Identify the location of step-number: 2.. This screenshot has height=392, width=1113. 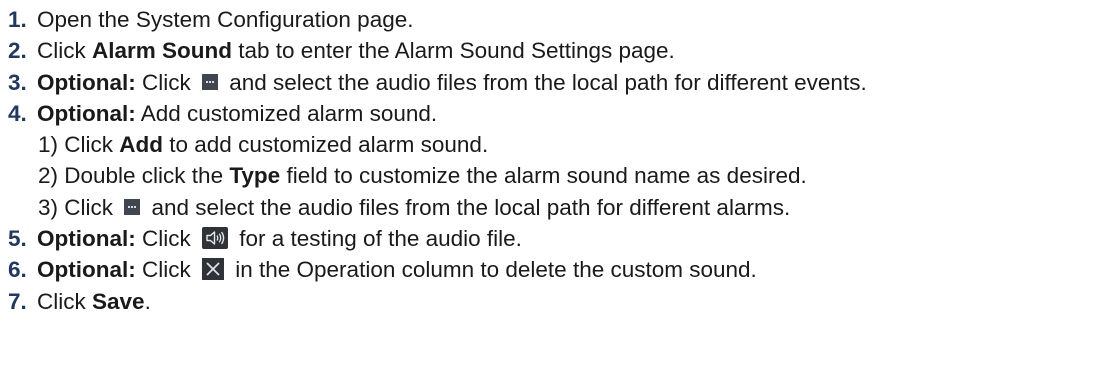
(17, 51).